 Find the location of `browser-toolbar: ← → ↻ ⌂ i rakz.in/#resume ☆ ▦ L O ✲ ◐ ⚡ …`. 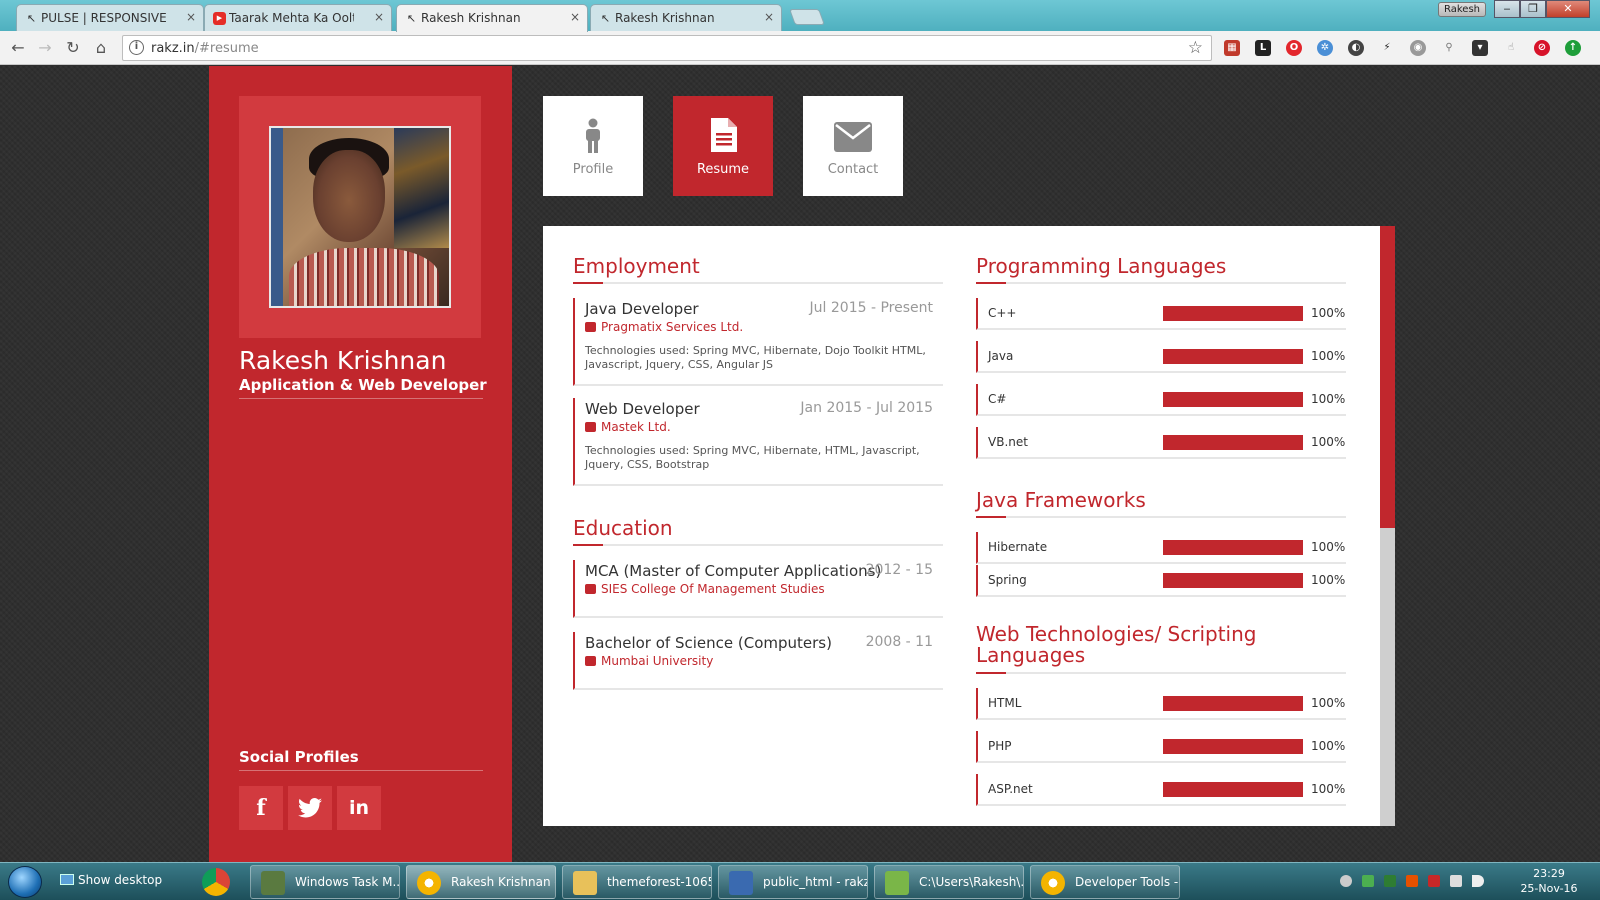

browser-toolbar: ← → ↻ ⌂ i rakz.in/#resume ☆ ▦ L O ✲ ◐ ⚡ … is located at coordinates (800, 48).